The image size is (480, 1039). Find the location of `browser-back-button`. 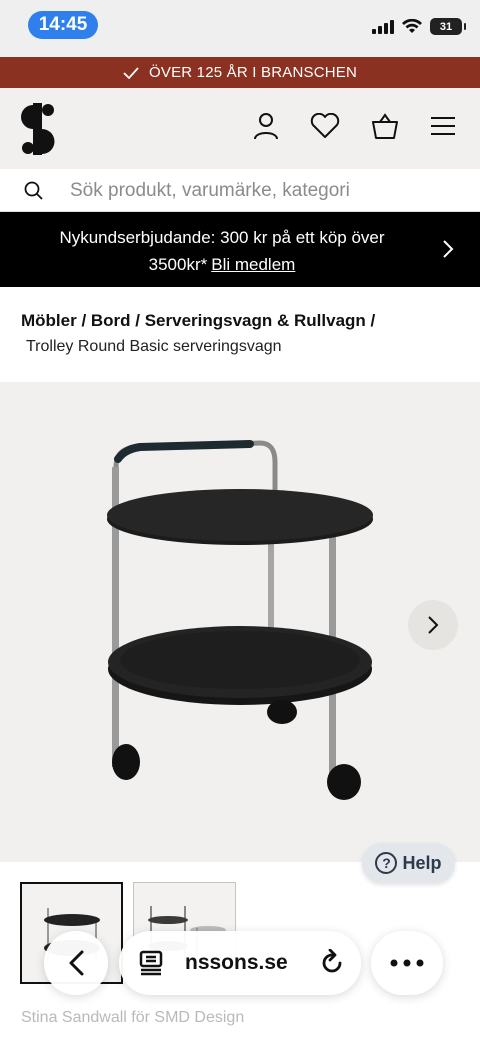

browser-back-button is located at coordinates (76, 963).